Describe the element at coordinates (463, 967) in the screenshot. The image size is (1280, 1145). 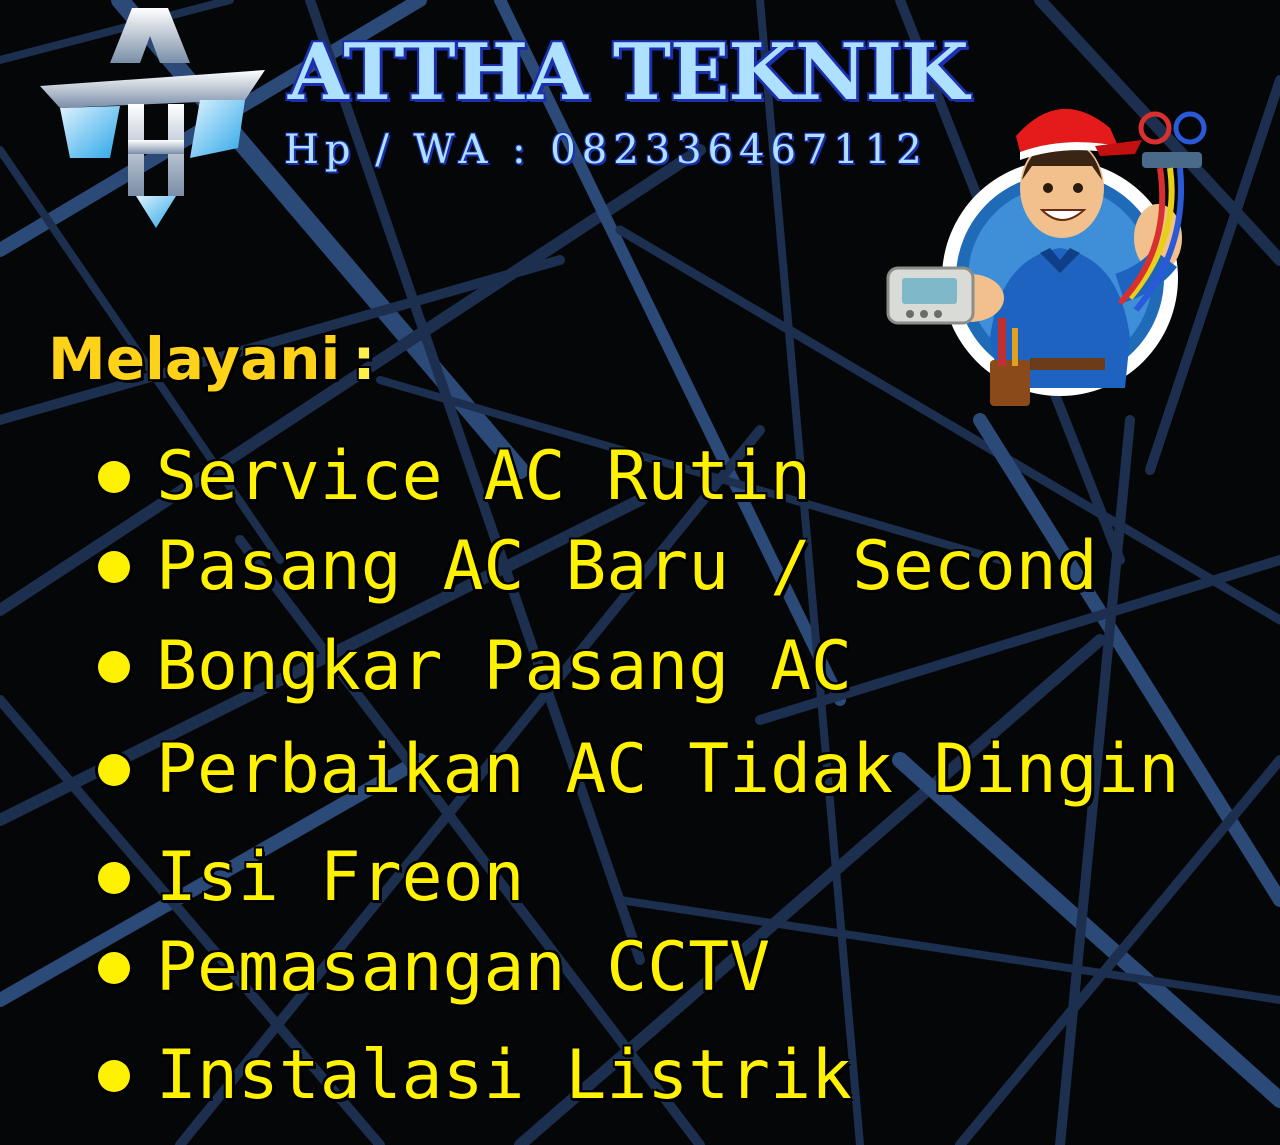
I see `service-label: Pemasangan CCTV` at that location.